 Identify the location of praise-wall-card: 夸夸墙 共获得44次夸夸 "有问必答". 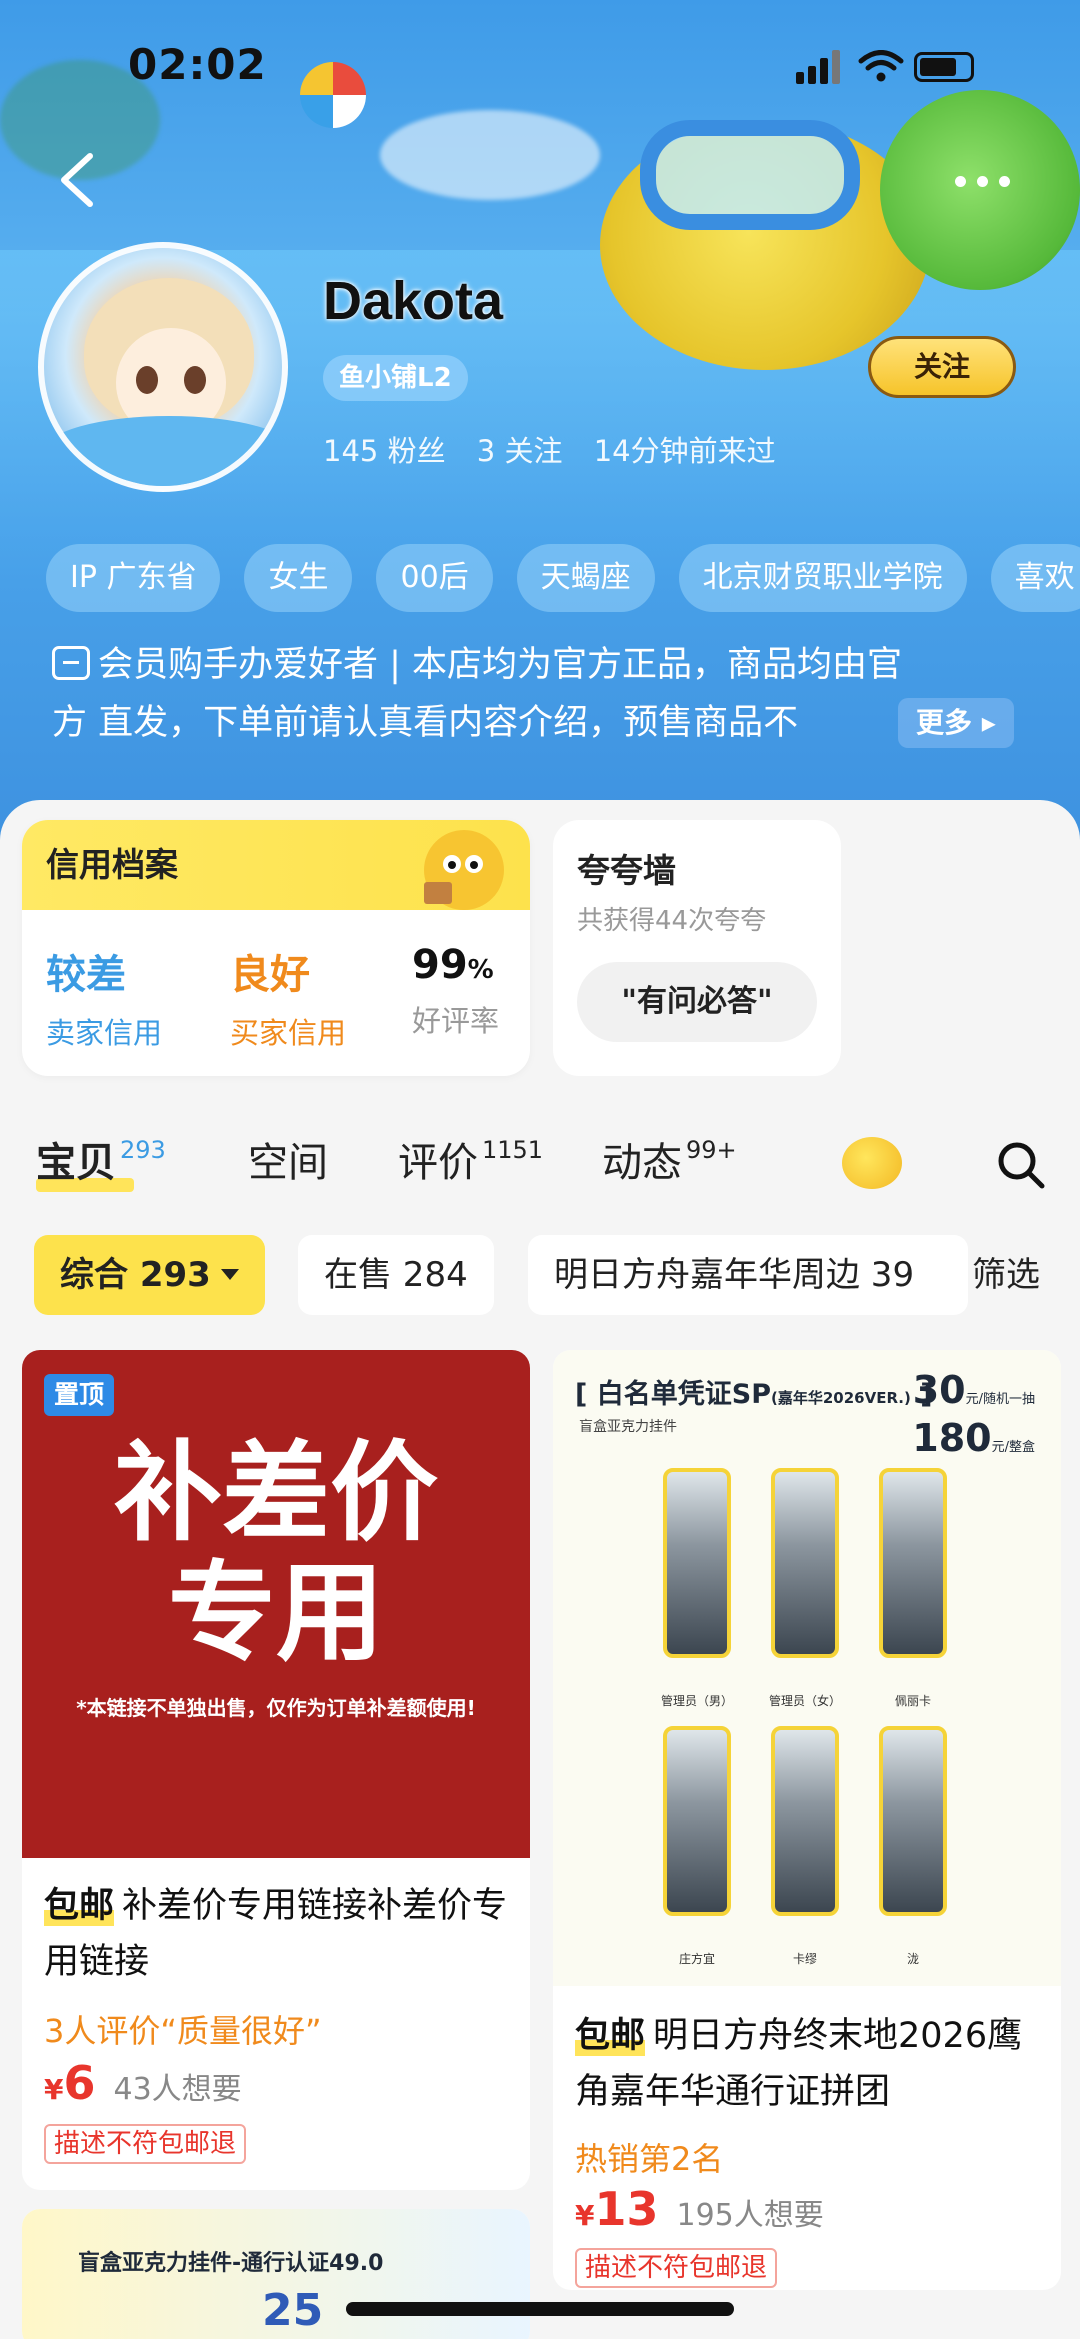
(697, 948).